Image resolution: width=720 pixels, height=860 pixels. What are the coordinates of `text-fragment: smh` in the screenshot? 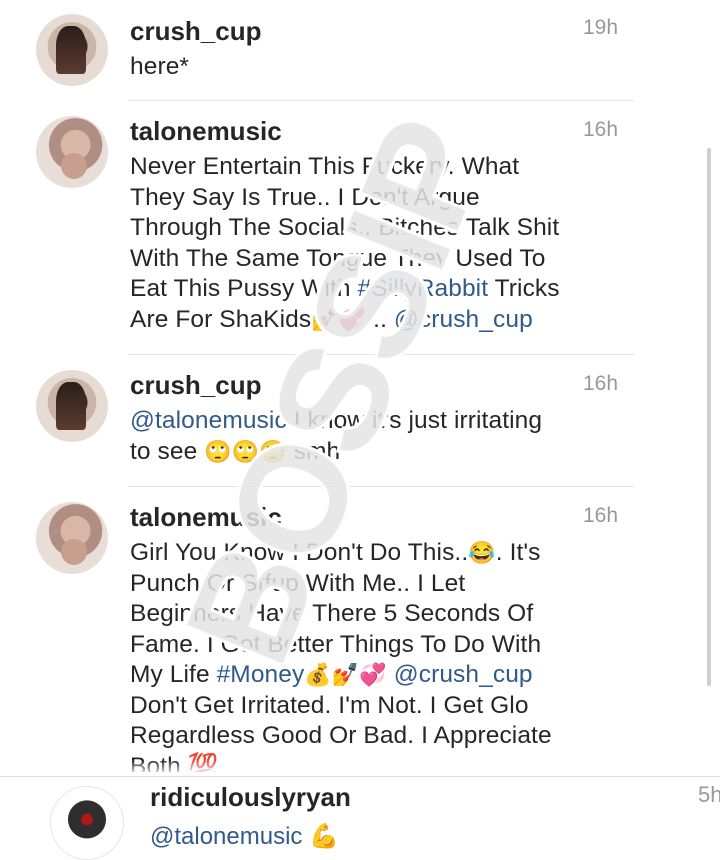 It's located at (313, 451).